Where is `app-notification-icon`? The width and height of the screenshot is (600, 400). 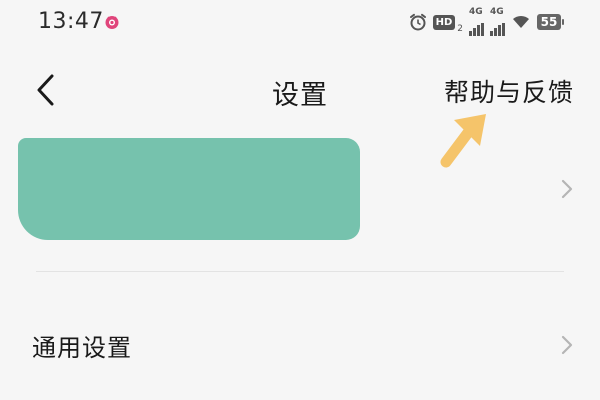 app-notification-icon is located at coordinates (112, 22).